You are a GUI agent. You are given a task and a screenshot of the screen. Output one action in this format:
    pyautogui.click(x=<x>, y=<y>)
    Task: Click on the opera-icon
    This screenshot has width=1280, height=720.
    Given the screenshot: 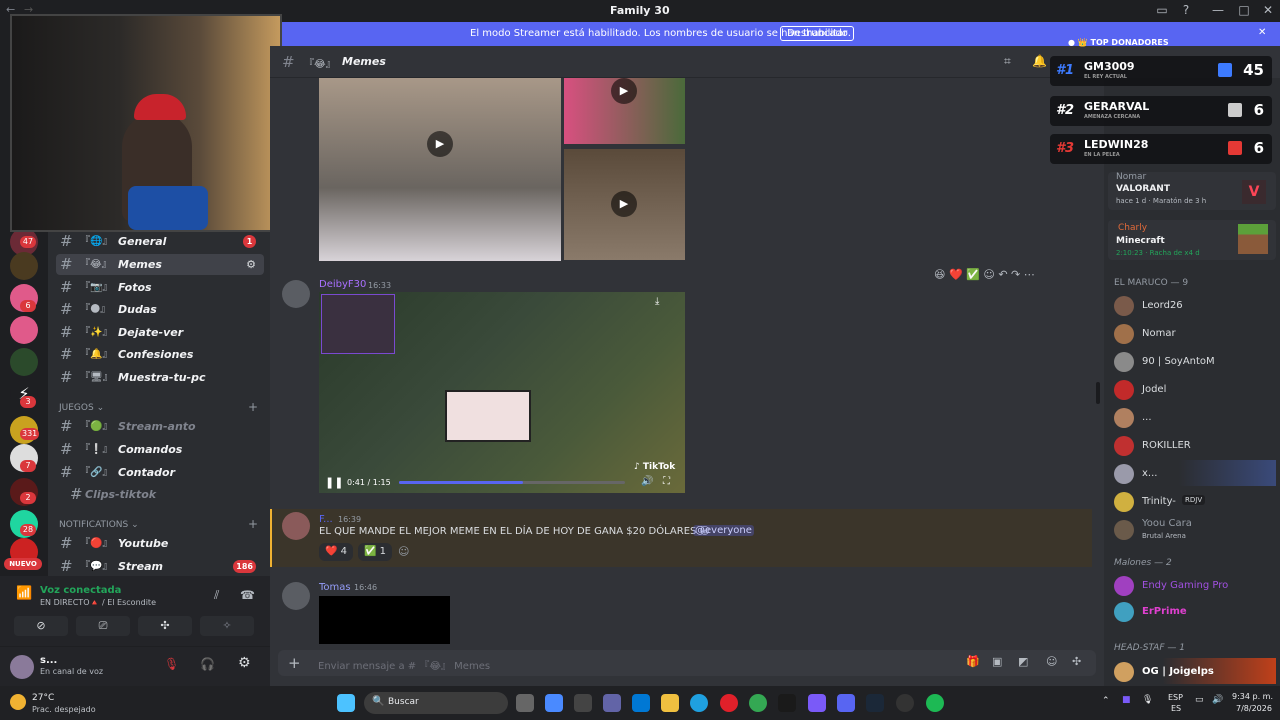 What is the action you would take?
    pyautogui.click(x=729, y=703)
    